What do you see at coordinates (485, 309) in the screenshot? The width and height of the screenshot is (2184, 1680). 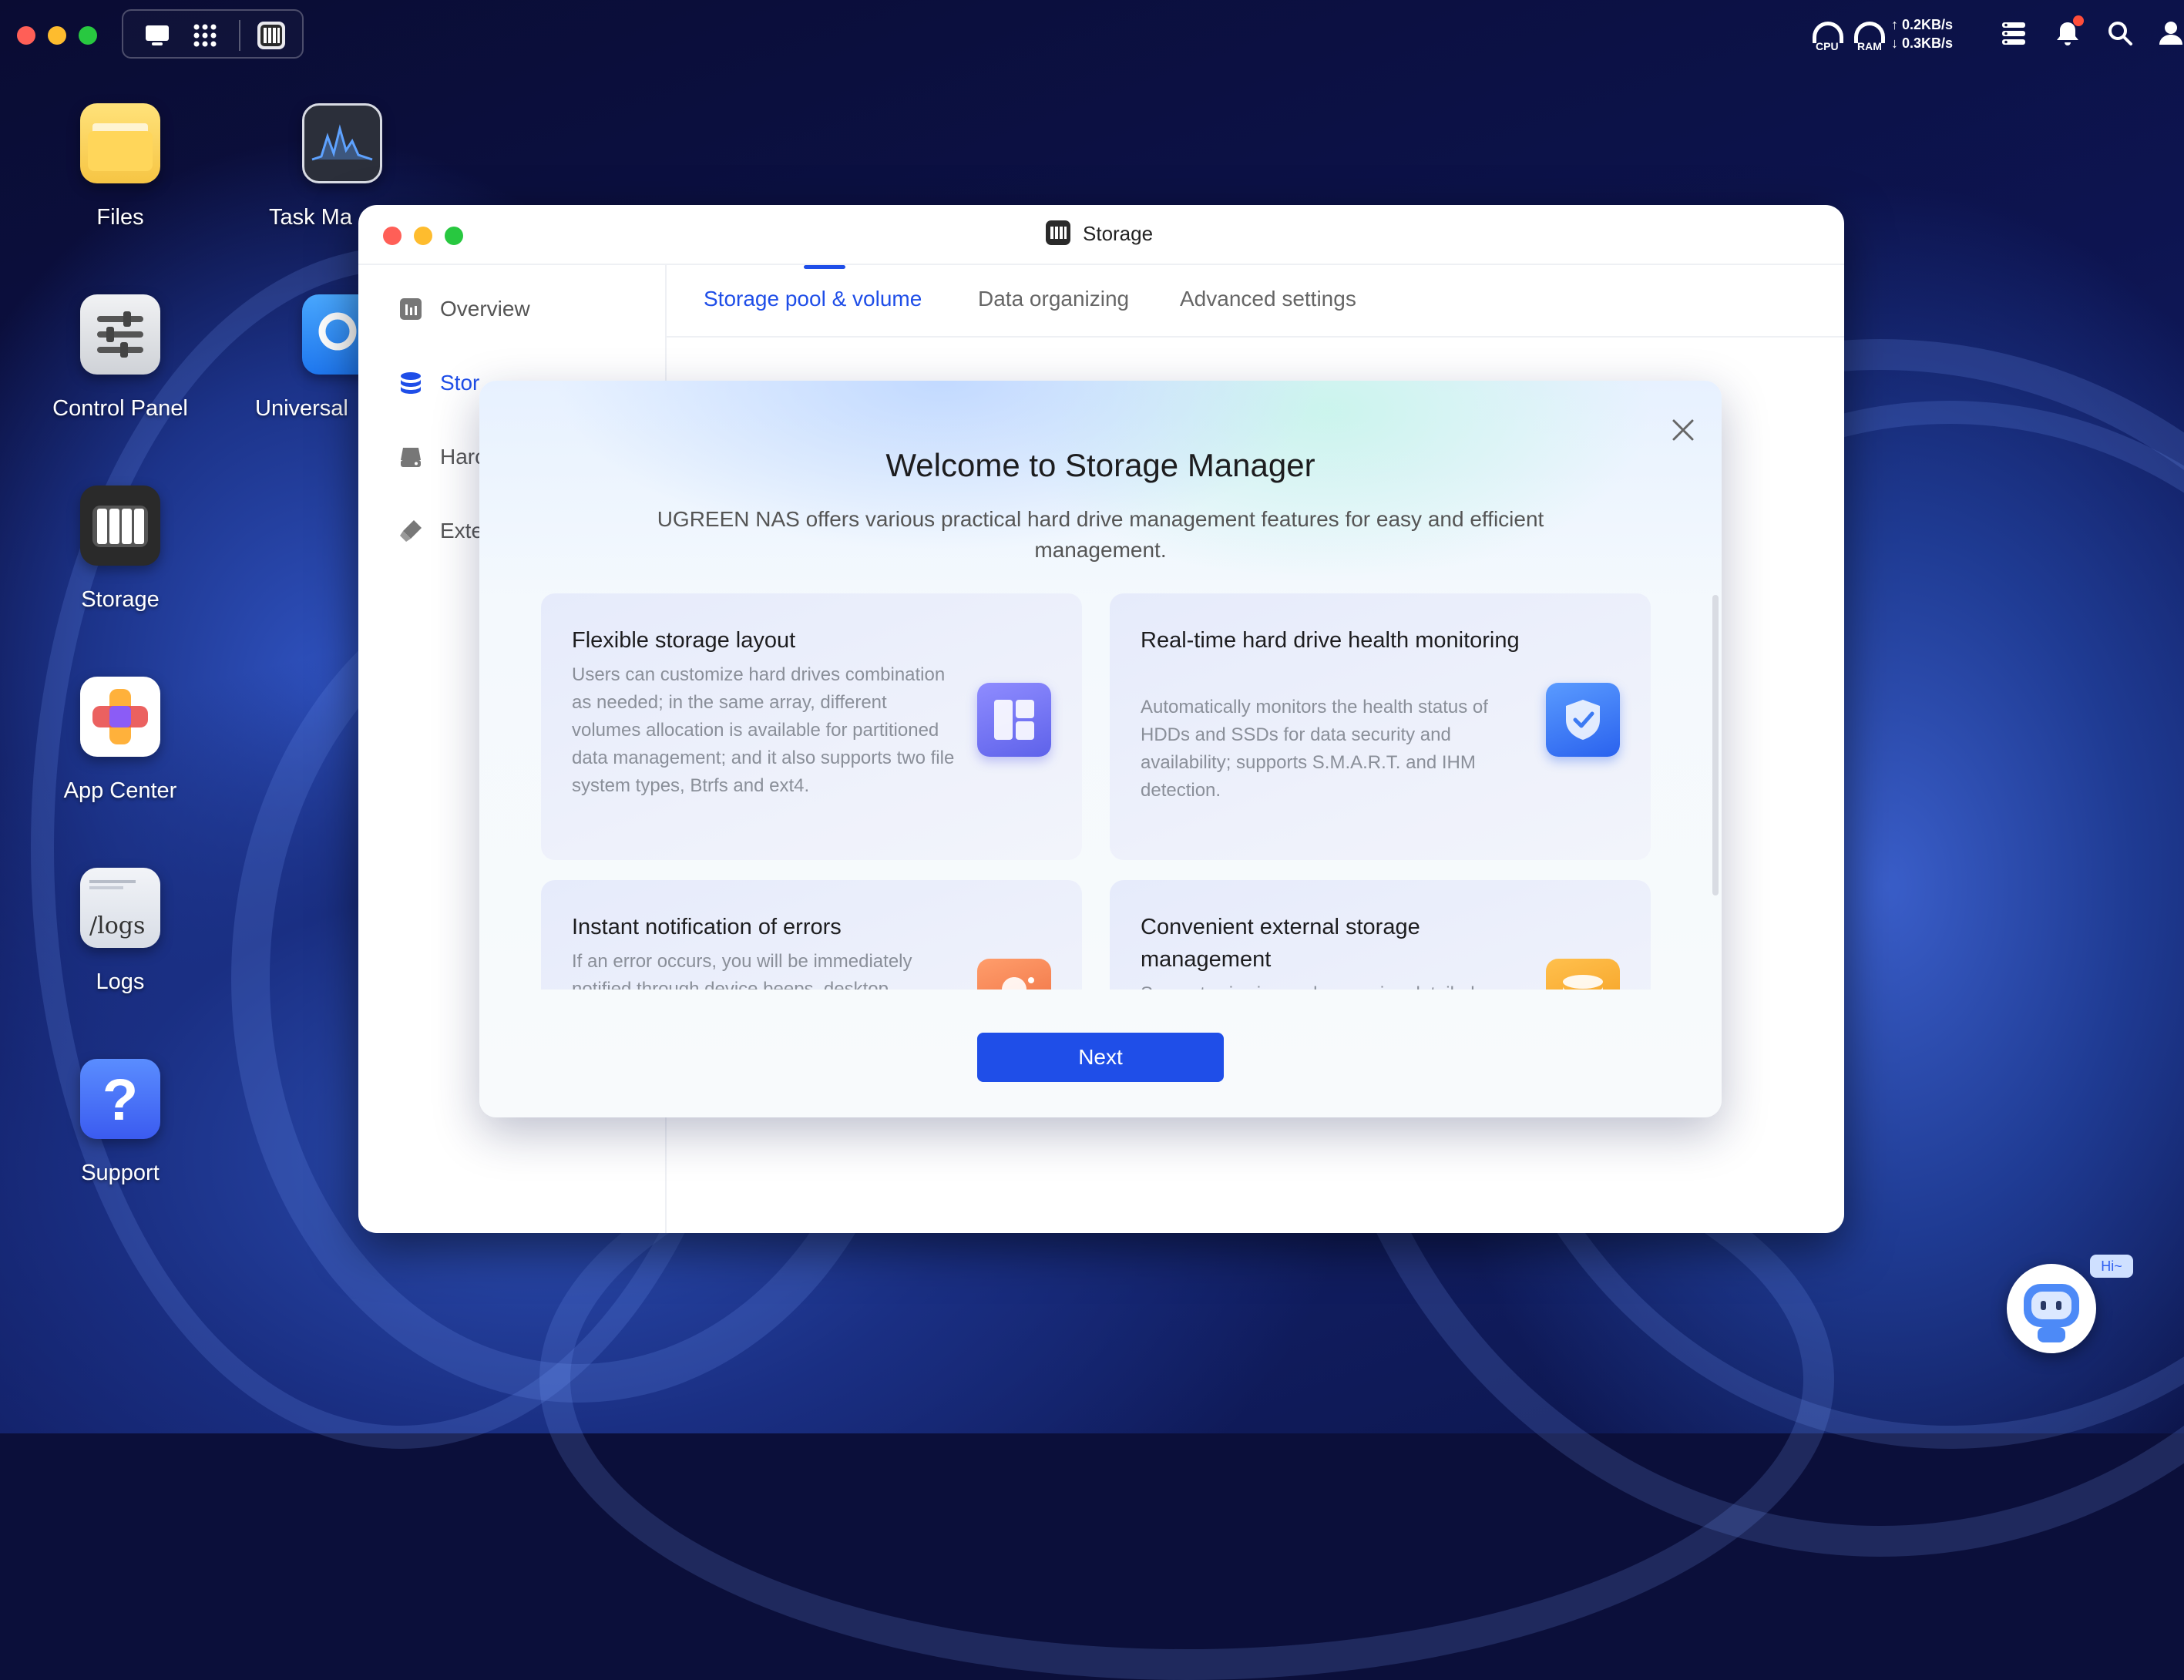 I see `sidebar-item-label: Overview` at bounding box center [485, 309].